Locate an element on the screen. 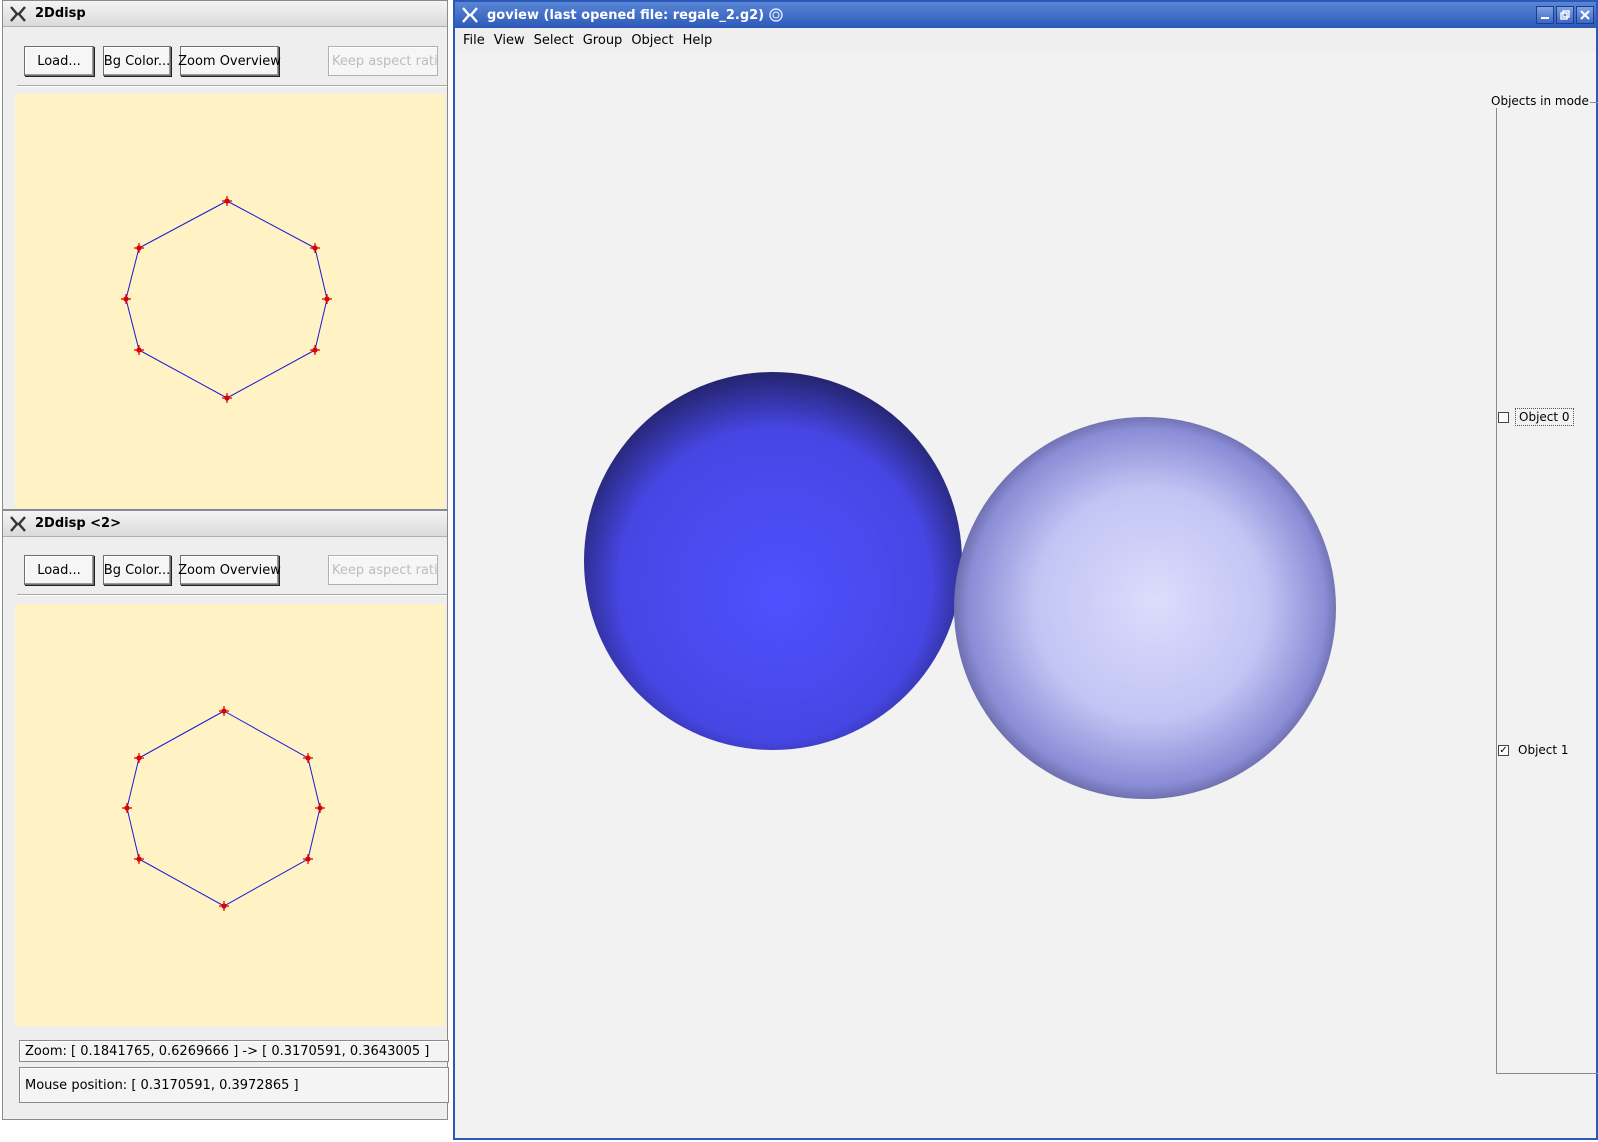 Image resolution: width=1598 pixels, height=1142 pixels. window-controls is located at coordinates (1565, 15).